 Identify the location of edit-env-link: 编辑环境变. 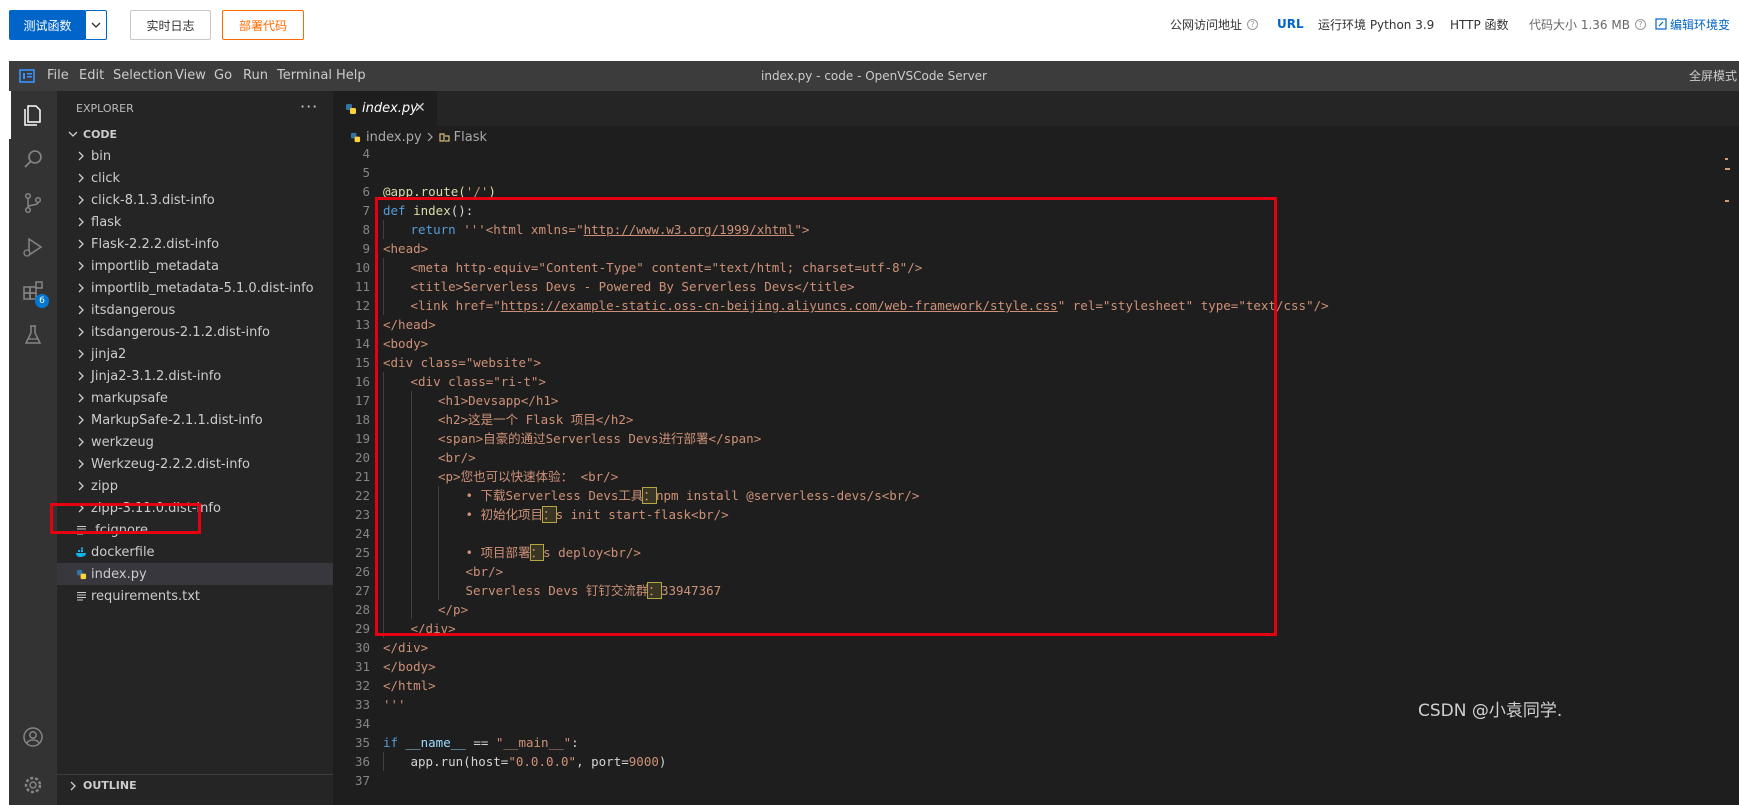
(1692, 24).